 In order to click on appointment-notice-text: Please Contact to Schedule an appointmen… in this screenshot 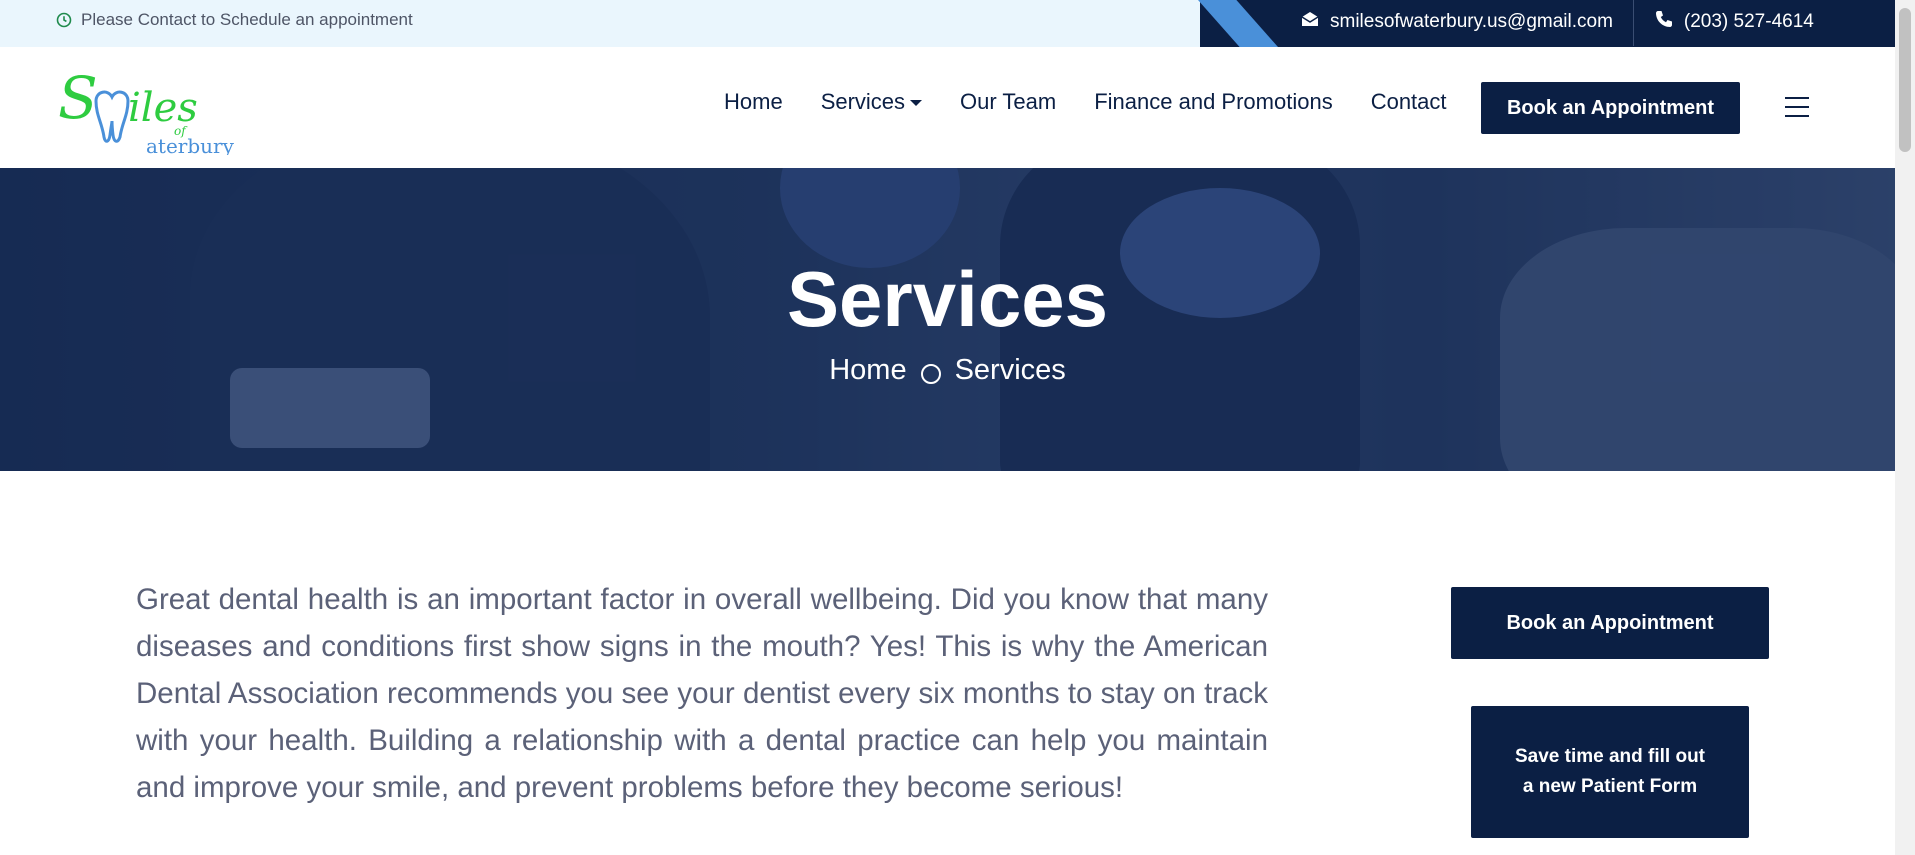, I will do `click(247, 19)`.